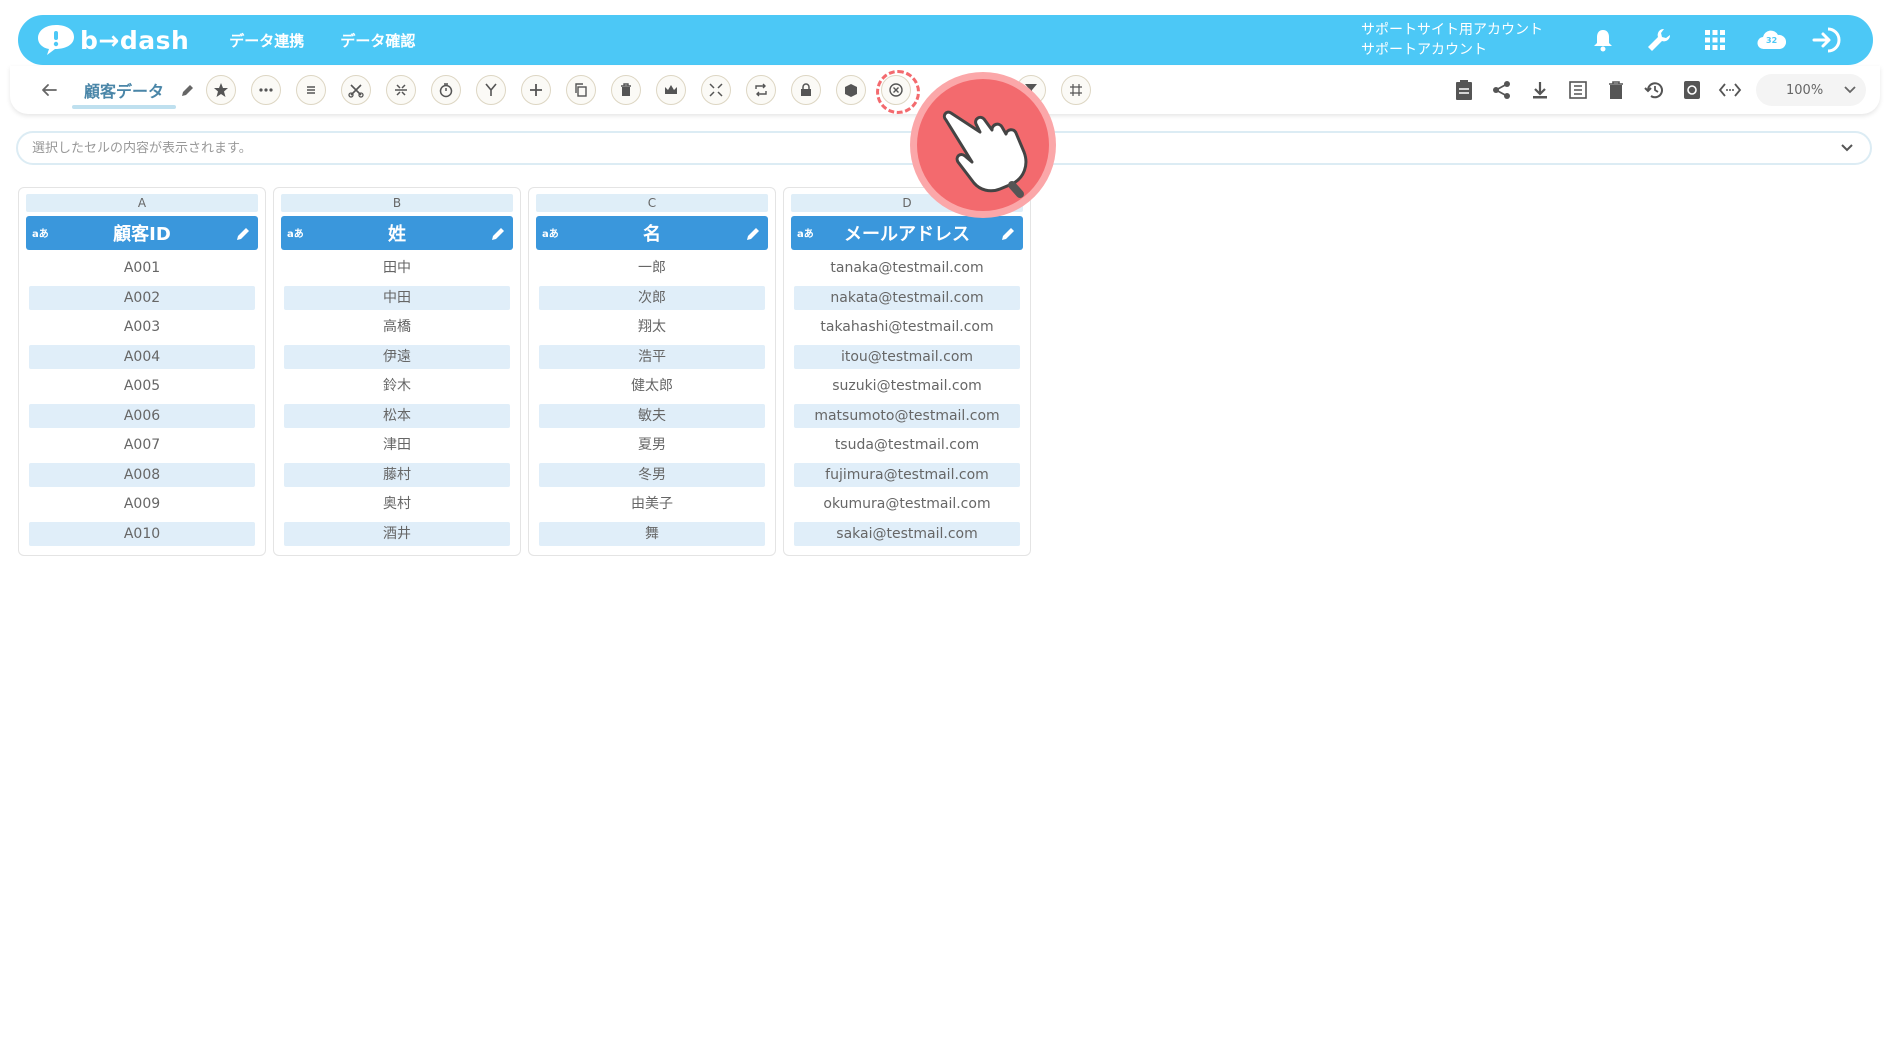 The height and width of the screenshot is (1063, 1890). What do you see at coordinates (1692, 90) in the screenshot?
I see `refresh-doc-icon` at bounding box center [1692, 90].